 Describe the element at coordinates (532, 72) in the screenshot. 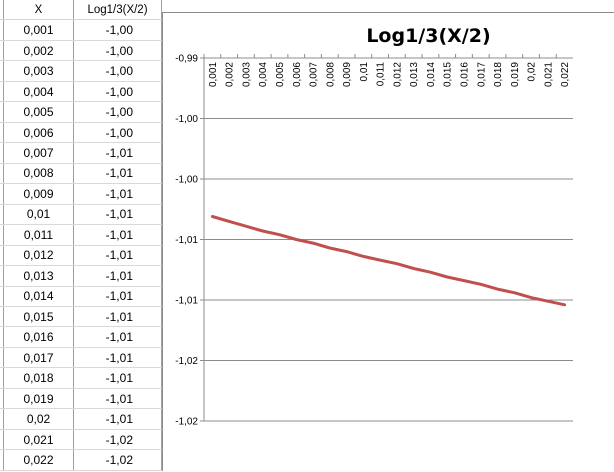

I see `x-tick-label: 0,02` at that location.